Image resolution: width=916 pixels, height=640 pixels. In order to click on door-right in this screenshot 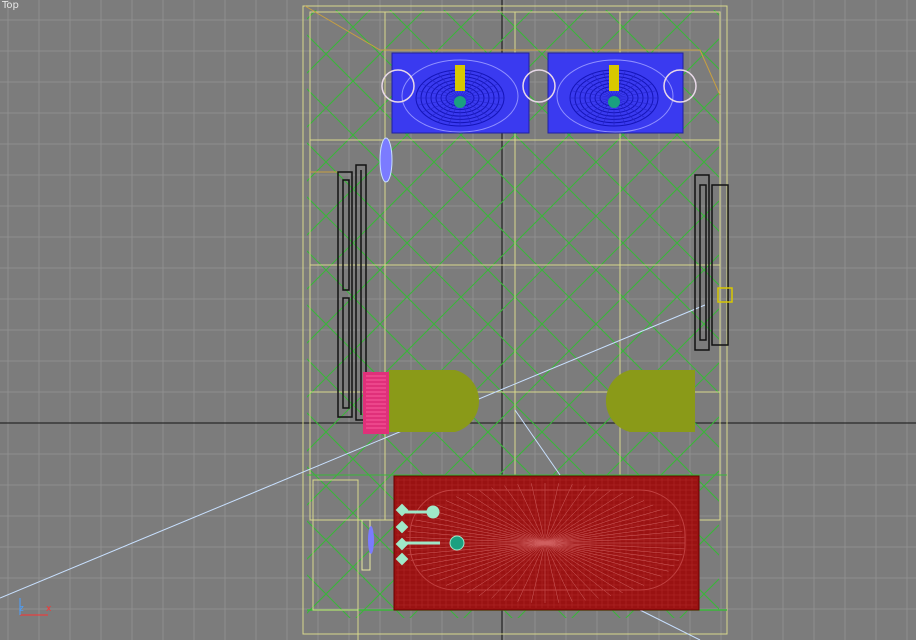, I will do `click(713, 262)`.